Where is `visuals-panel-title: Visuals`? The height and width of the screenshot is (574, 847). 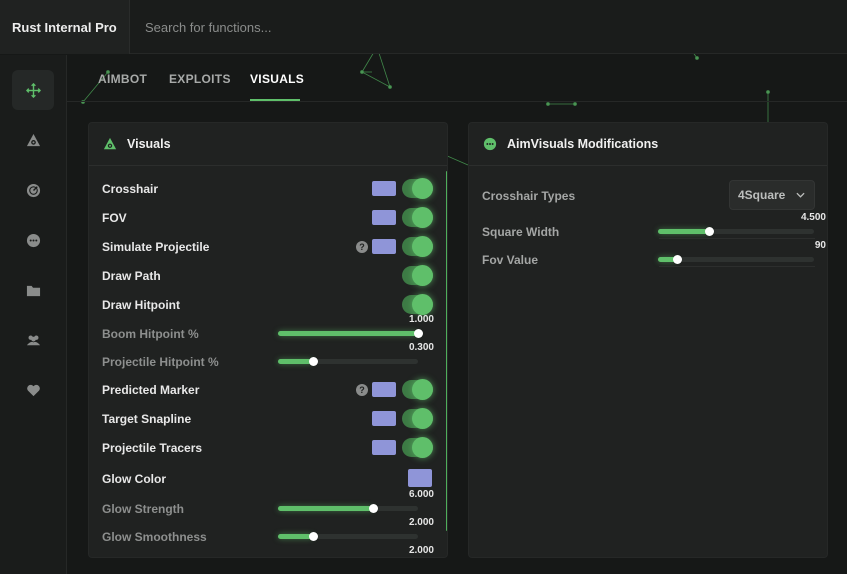
visuals-panel-title: Visuals is located at coordinates (149, 144).